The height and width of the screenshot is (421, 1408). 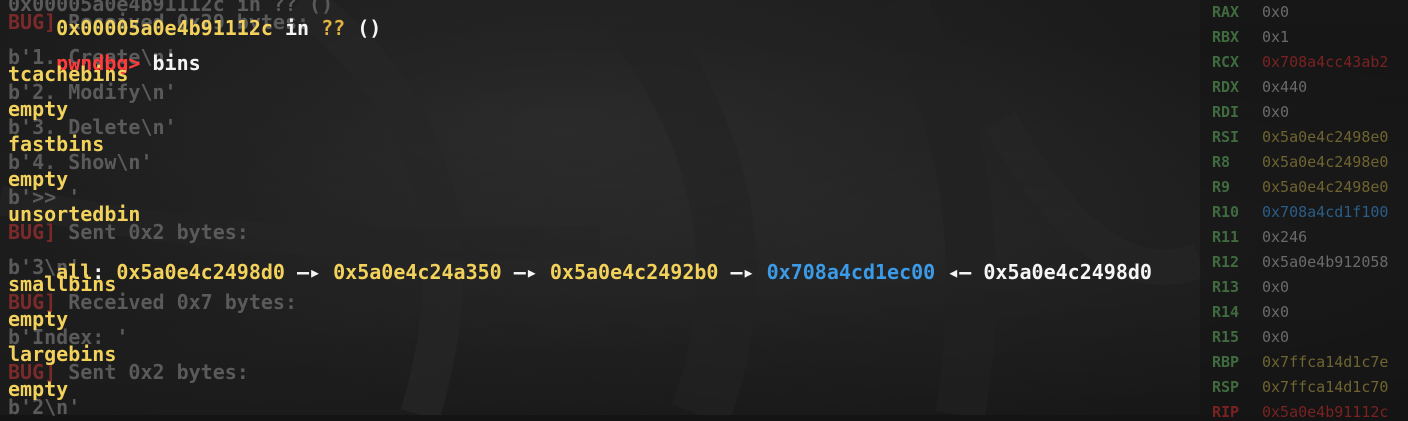 I want to click on unknown-symbol: ??, so click(x=333, y=28).